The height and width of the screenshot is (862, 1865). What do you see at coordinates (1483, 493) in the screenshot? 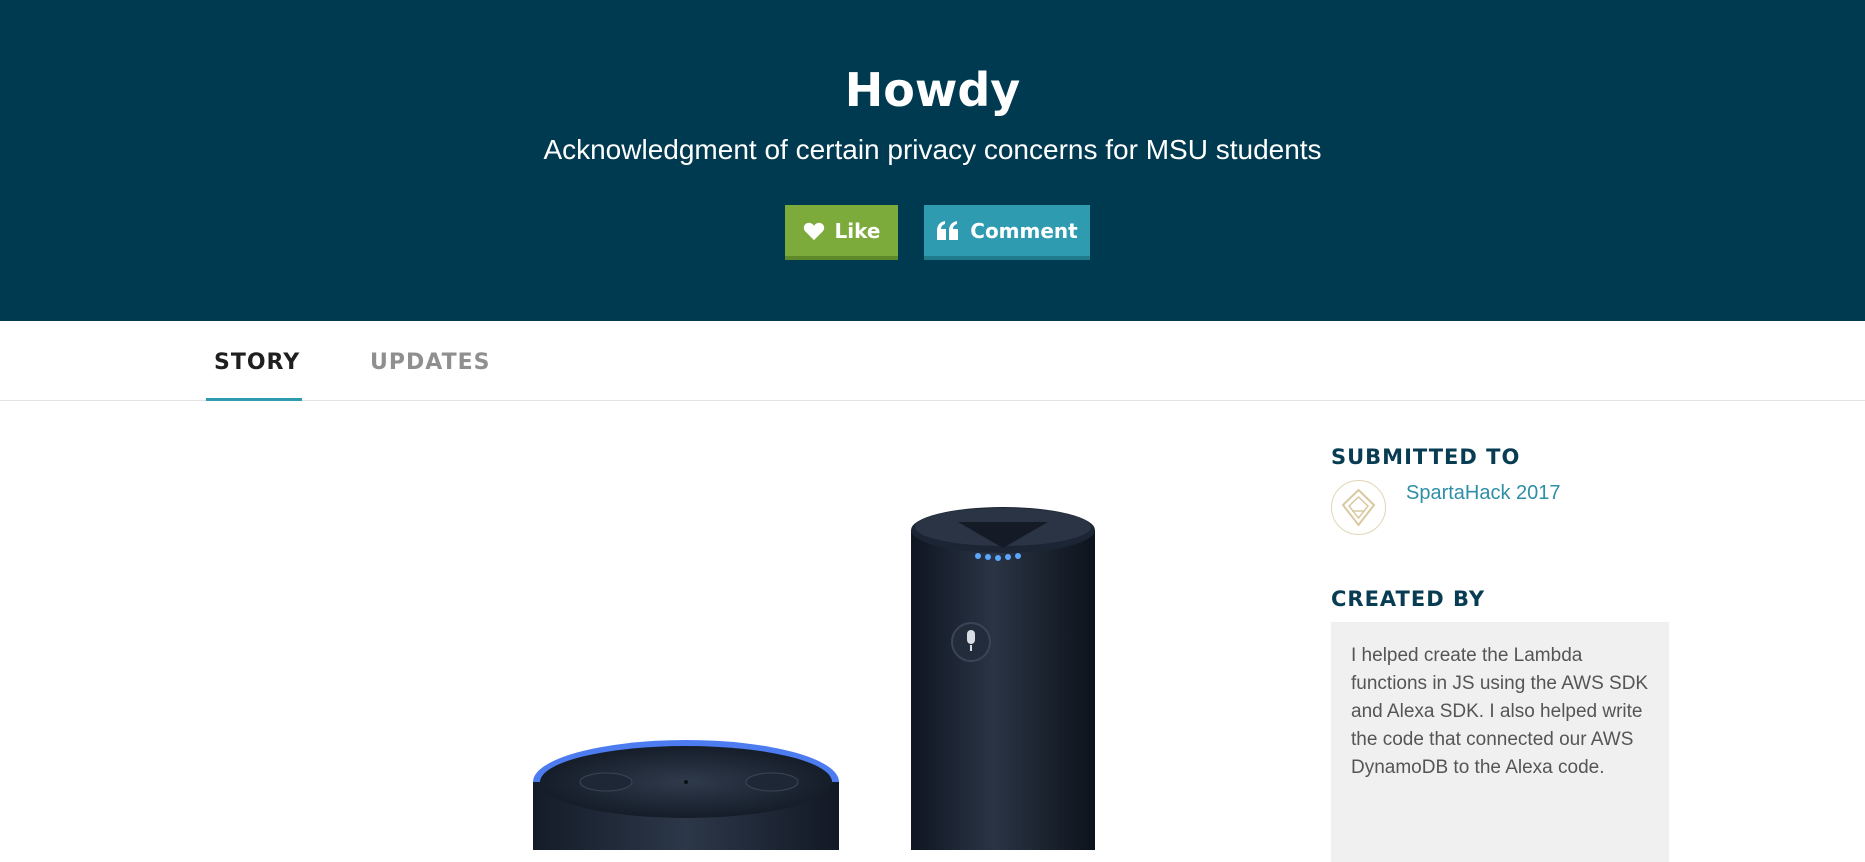
I see `hackathon-link: SpartaHack 2017` at bounding box center [1483, 493].